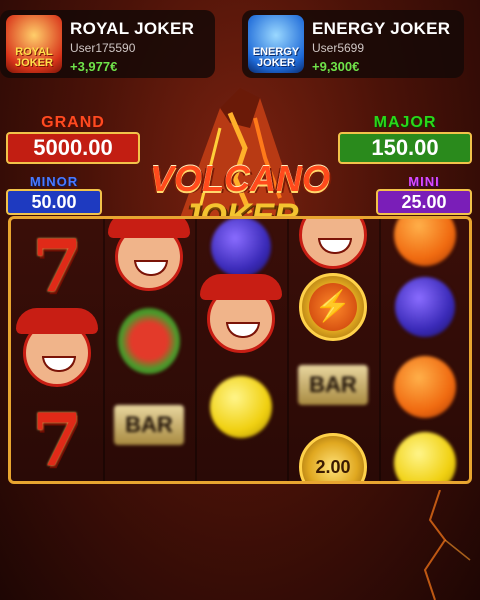  What do you see at coordinates (405, 122) in the screenshot?
I see `jackpot-major-label: MAJOR` at bounding box center [405, 122].